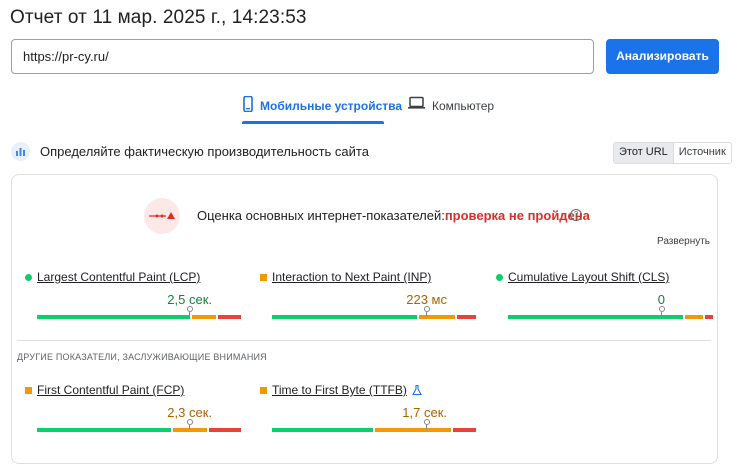 The image size is (751, 464). What do you see at coordinates (364, 340) in the screenshot?
I see `section-divider` at bounding box center [364, 340].